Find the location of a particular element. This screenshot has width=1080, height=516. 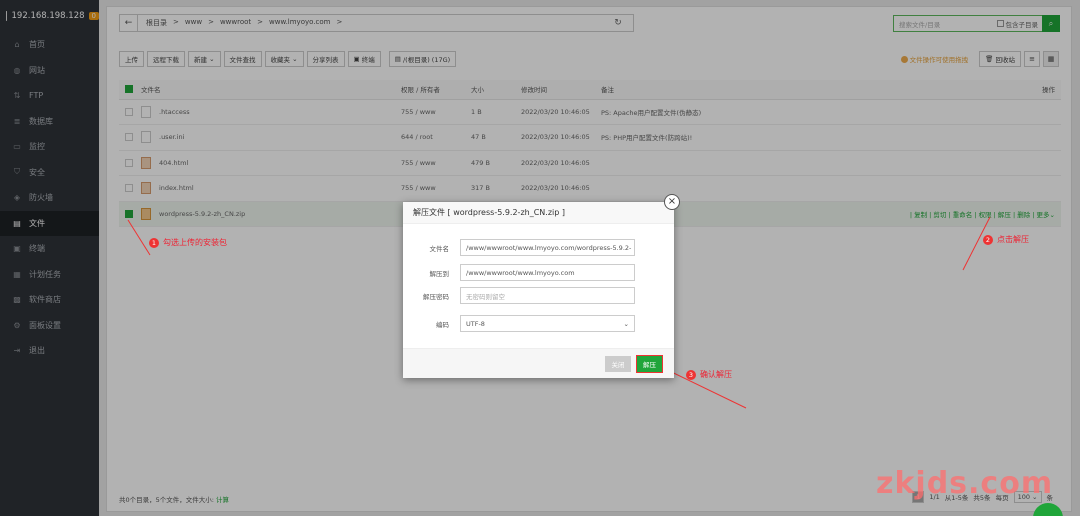

dialog-close-button: 关闭 is located at coordinates (618, 364).